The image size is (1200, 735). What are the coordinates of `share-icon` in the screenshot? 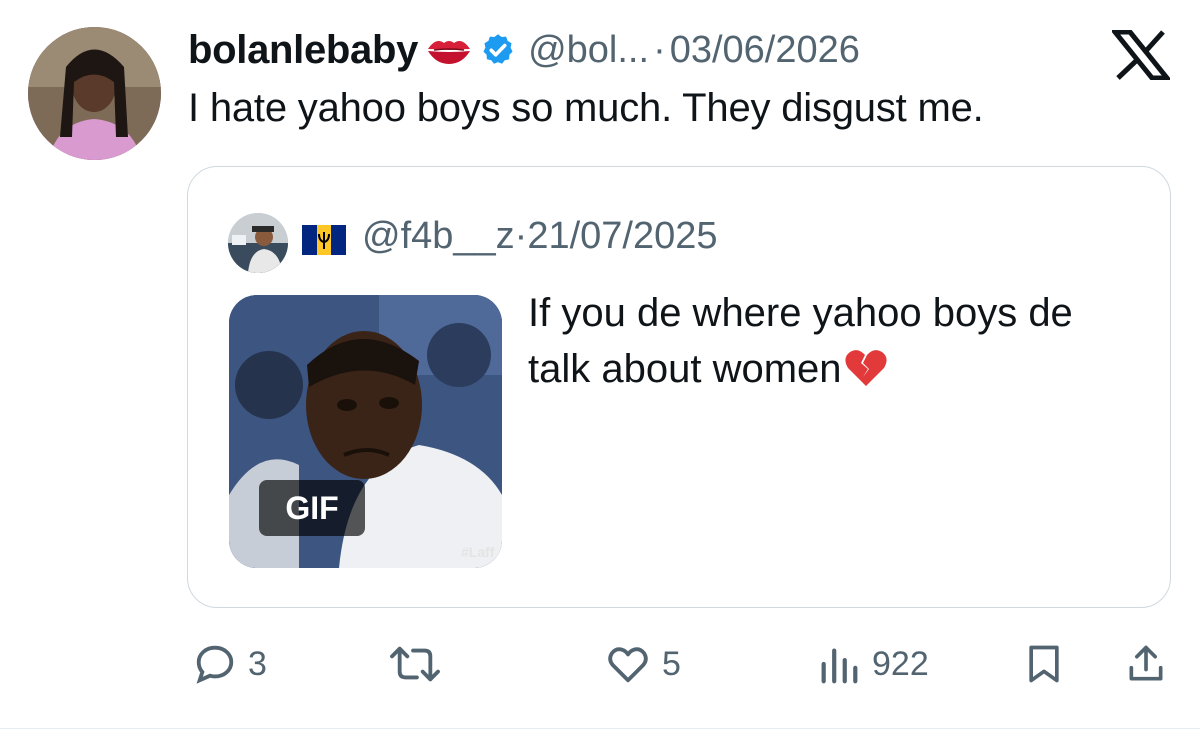 It's located at (1146, 663).